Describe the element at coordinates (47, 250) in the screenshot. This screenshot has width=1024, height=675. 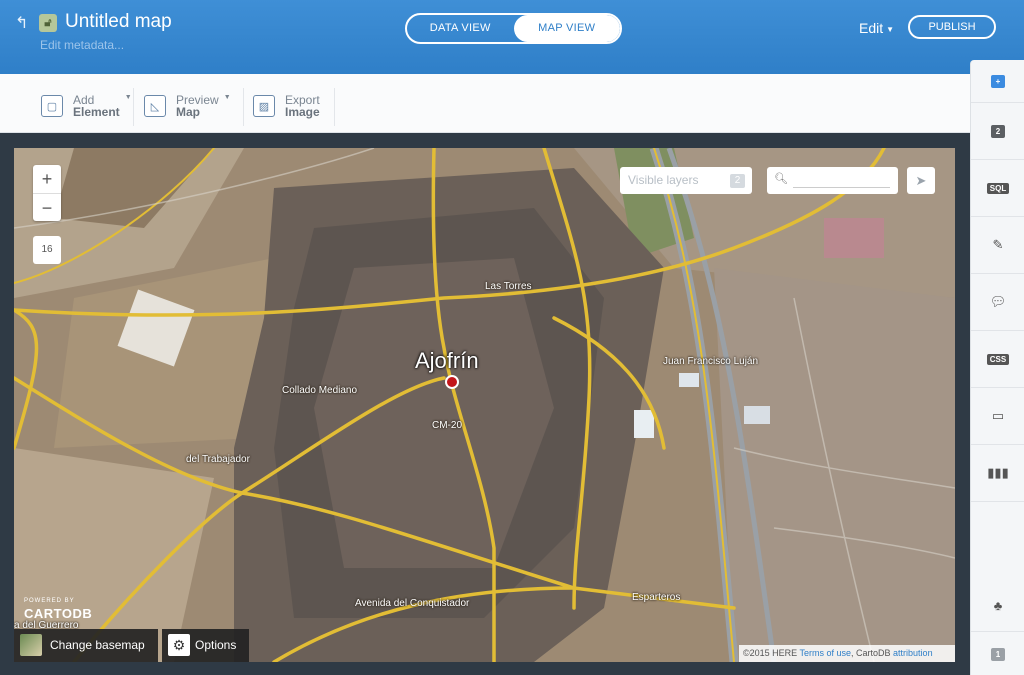
I see `zoom-level-indicator: 16` at that location.